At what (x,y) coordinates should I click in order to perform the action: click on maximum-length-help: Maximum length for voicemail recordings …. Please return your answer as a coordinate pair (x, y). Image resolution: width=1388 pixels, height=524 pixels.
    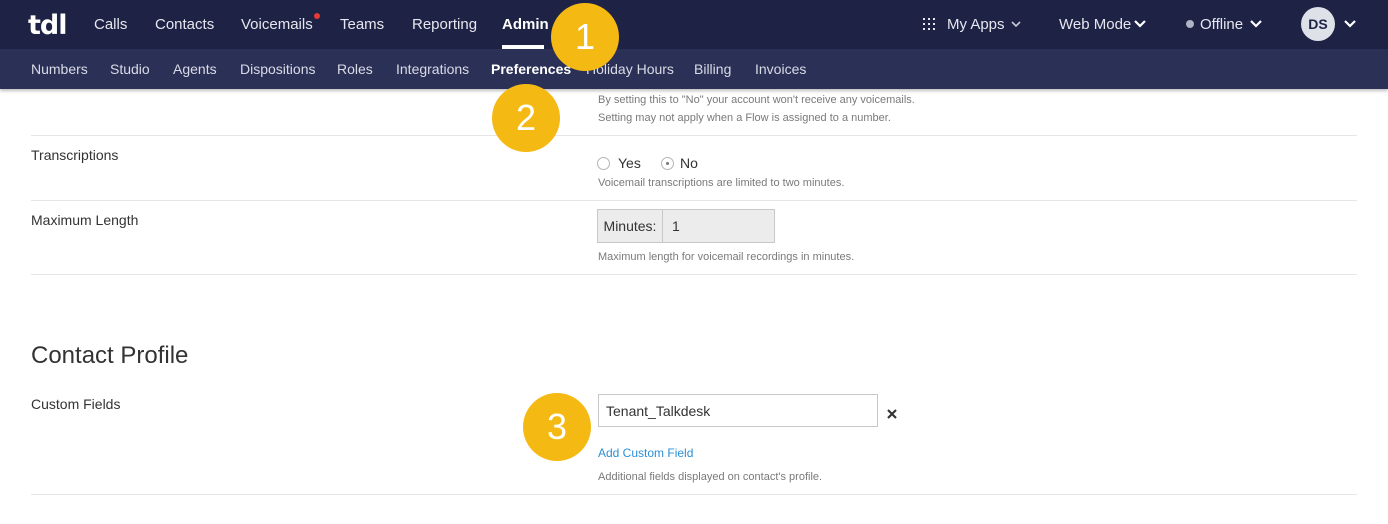
    Looking at the image, I should click on (726, 257).